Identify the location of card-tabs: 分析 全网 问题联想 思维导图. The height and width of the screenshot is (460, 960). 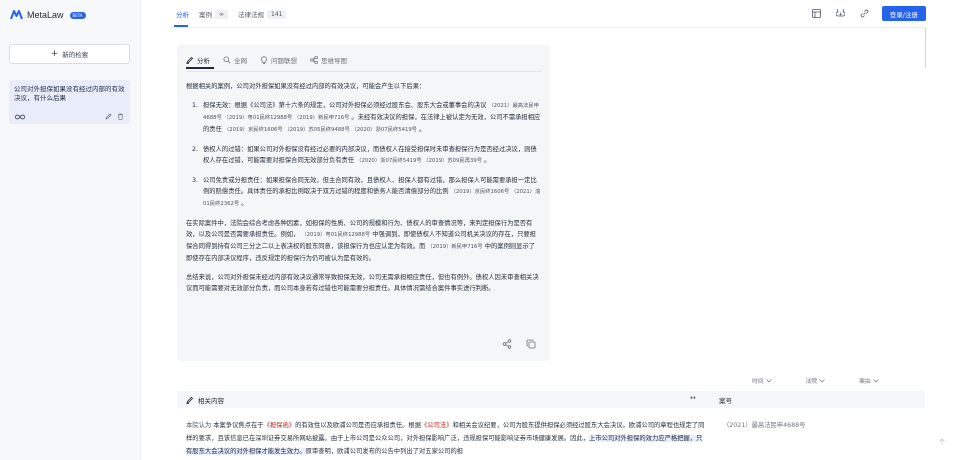
(266, 60).